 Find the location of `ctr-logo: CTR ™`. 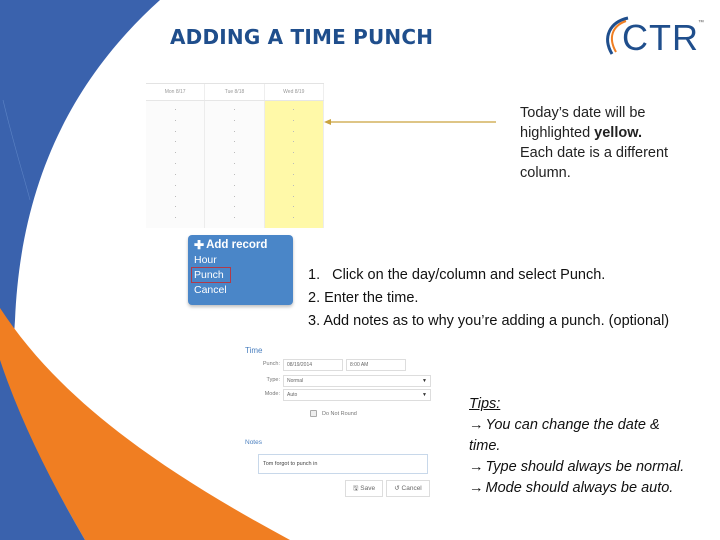

ctr-logo: CTR ™ is located at coordinates (655, 37).